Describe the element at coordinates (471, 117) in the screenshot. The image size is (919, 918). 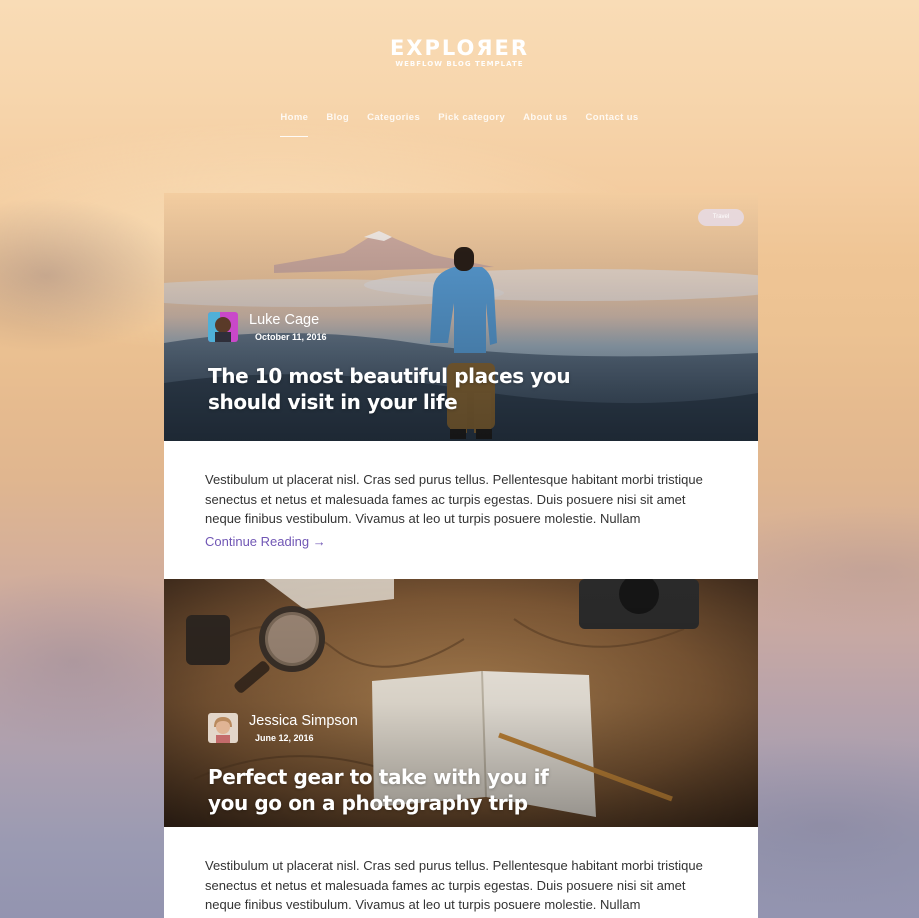
I see `nav-pick-category: Pick category` at that location.